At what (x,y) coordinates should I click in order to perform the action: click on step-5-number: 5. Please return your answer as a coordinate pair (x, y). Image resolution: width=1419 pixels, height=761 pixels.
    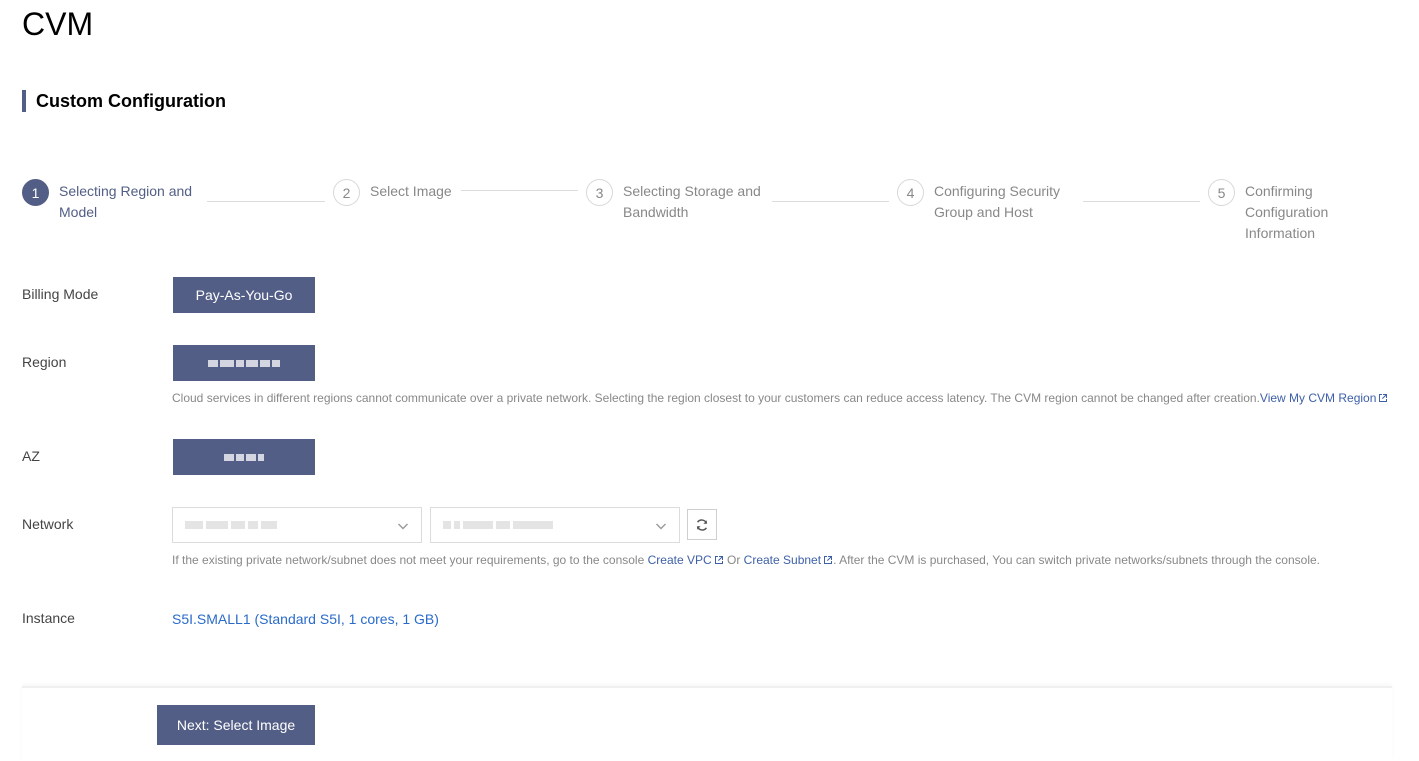
    Looking at the image, I should click on (1221, 192).